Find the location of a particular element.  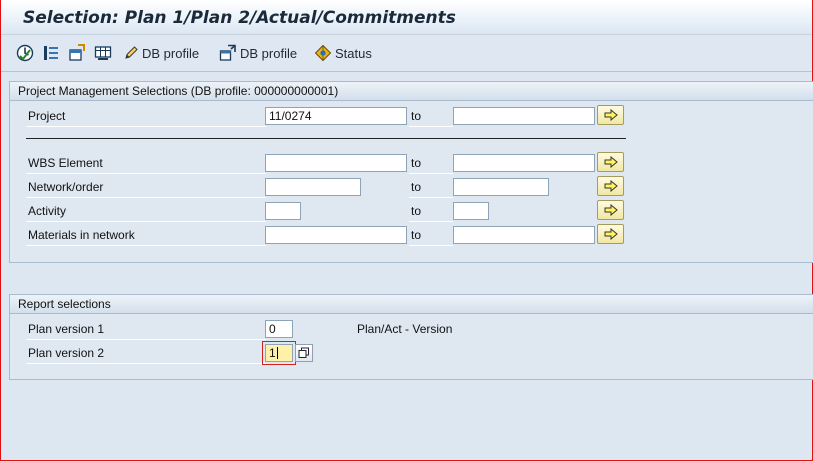

db-profile-button: DB profile is located at coordinates (258, 53).